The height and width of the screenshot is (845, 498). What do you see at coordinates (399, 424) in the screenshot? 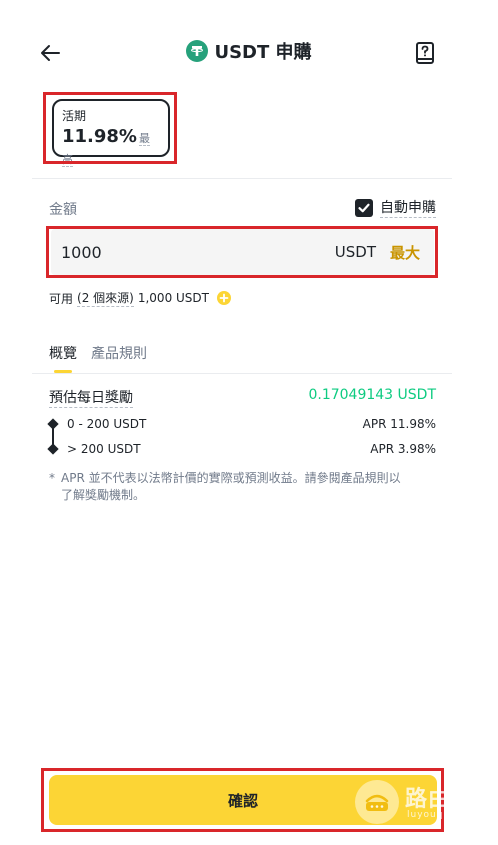
I see `tier-apr-1: APR 11.98%` at bounding box center [399, 424].